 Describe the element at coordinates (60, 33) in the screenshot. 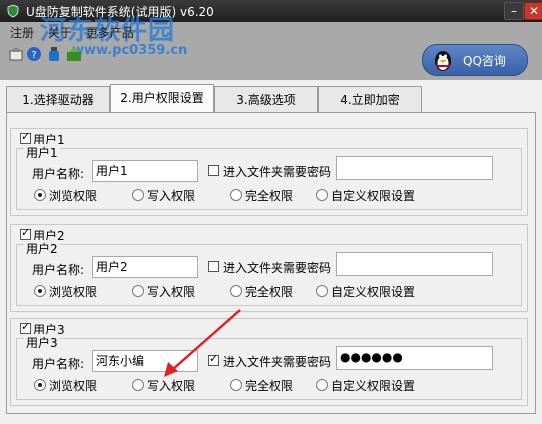

I see `menu-item-about: 关于` at that location.